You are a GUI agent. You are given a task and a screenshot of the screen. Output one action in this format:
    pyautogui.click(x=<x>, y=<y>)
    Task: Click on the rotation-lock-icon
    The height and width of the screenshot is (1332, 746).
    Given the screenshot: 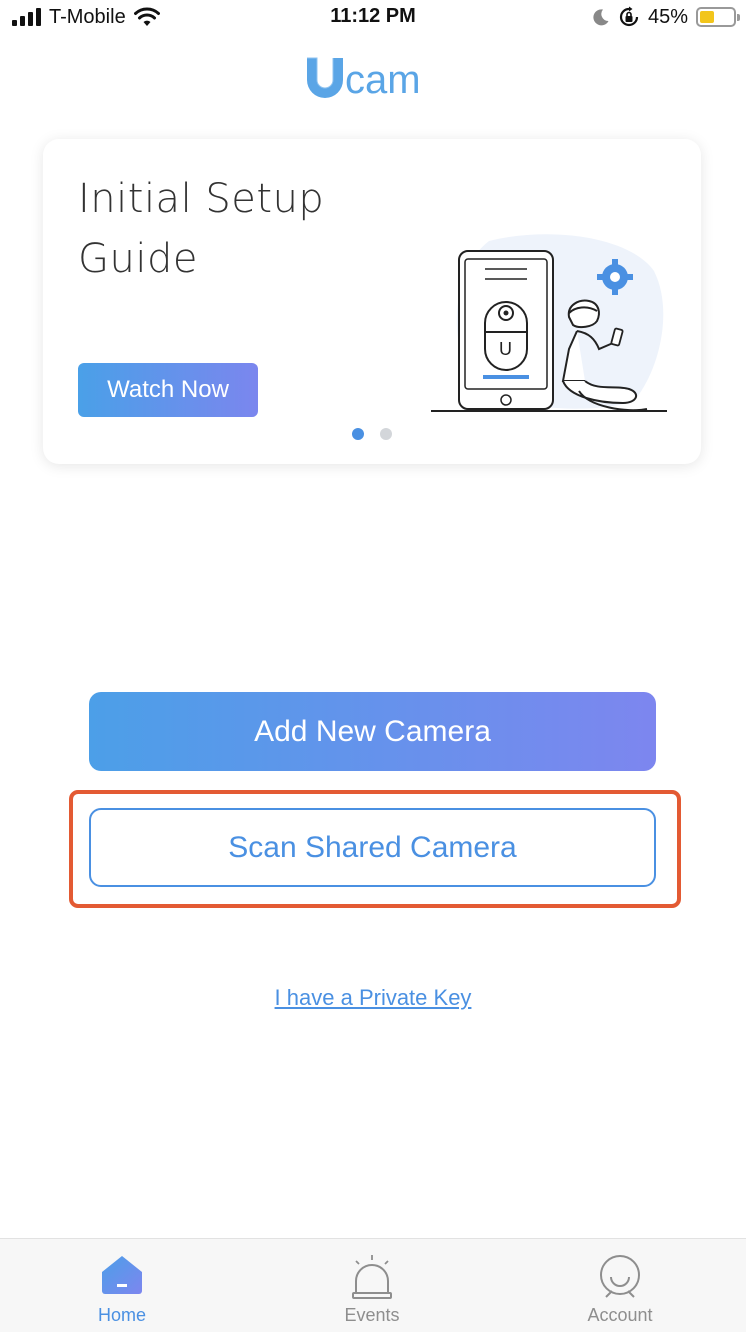 What is the action you would take?
    pyautogui.click(x=629, y=16)
    